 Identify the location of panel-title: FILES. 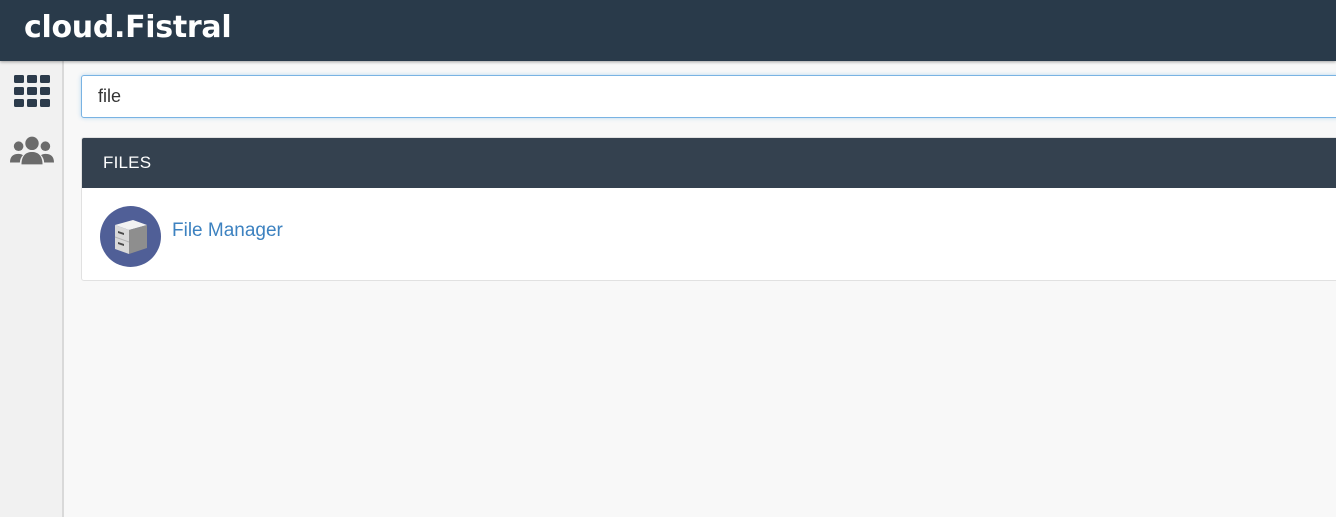
(127, 162).